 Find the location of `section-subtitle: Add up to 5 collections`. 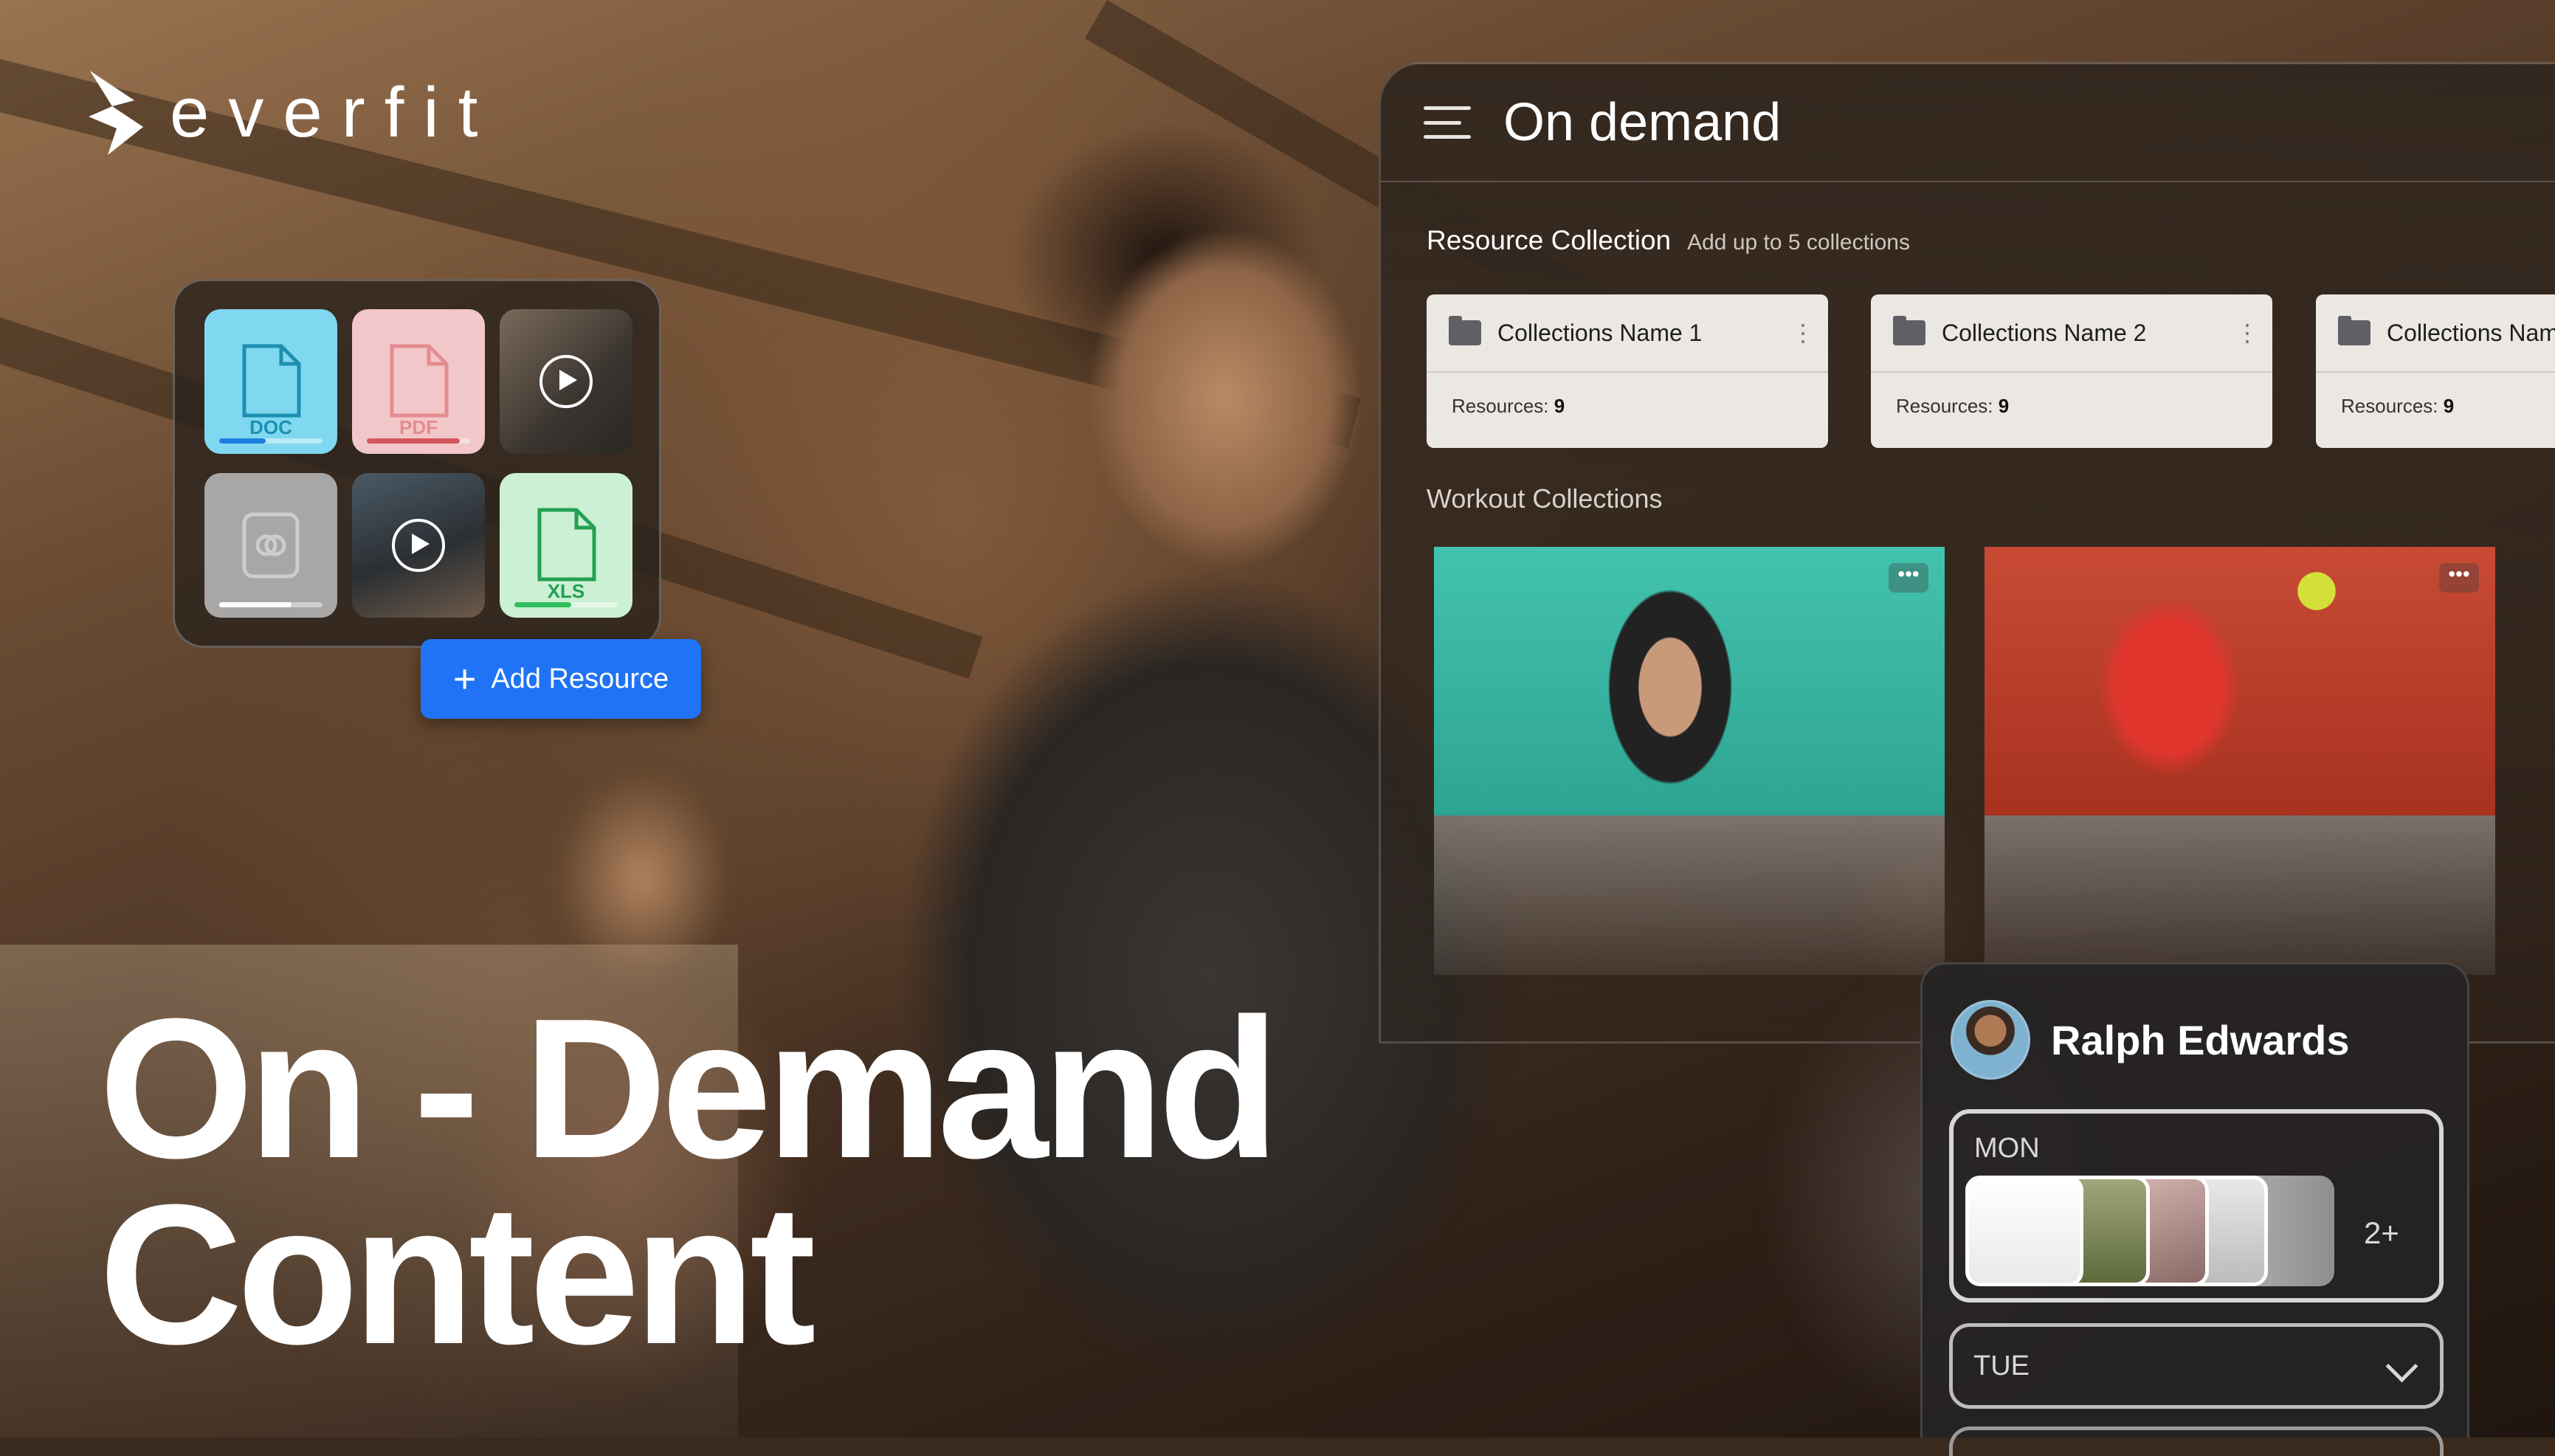

section-subtitle: Add up to 5 collections is located at coordinates (1798, 242).